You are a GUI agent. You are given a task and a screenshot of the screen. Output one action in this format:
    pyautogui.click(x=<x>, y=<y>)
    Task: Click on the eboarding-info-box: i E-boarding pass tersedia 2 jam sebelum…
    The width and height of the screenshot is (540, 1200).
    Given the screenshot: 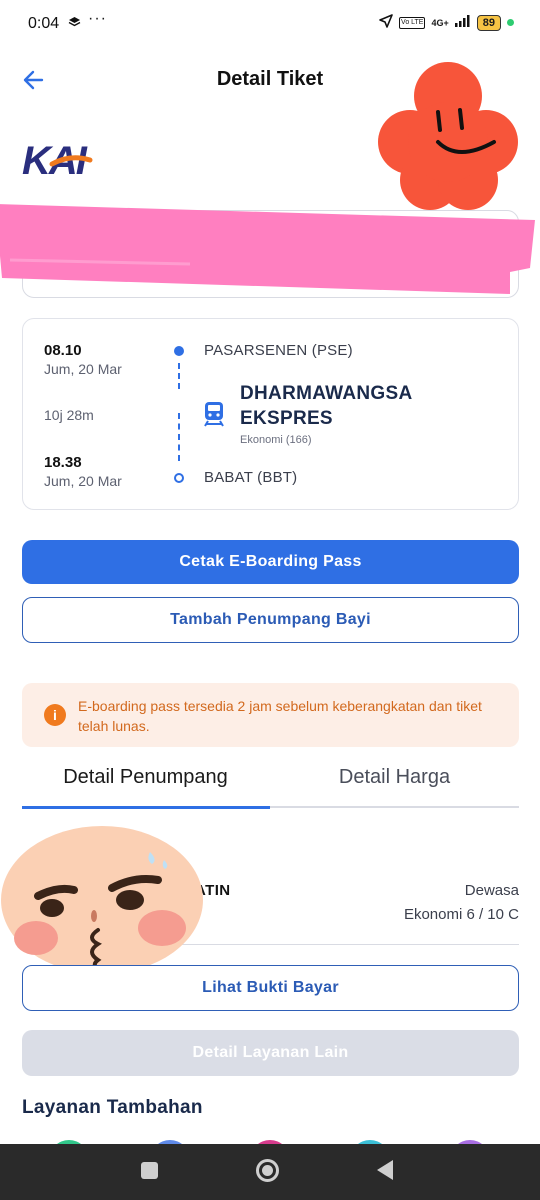 What is the action you would take?
    pyautogui.click(x=270, y=715)
    